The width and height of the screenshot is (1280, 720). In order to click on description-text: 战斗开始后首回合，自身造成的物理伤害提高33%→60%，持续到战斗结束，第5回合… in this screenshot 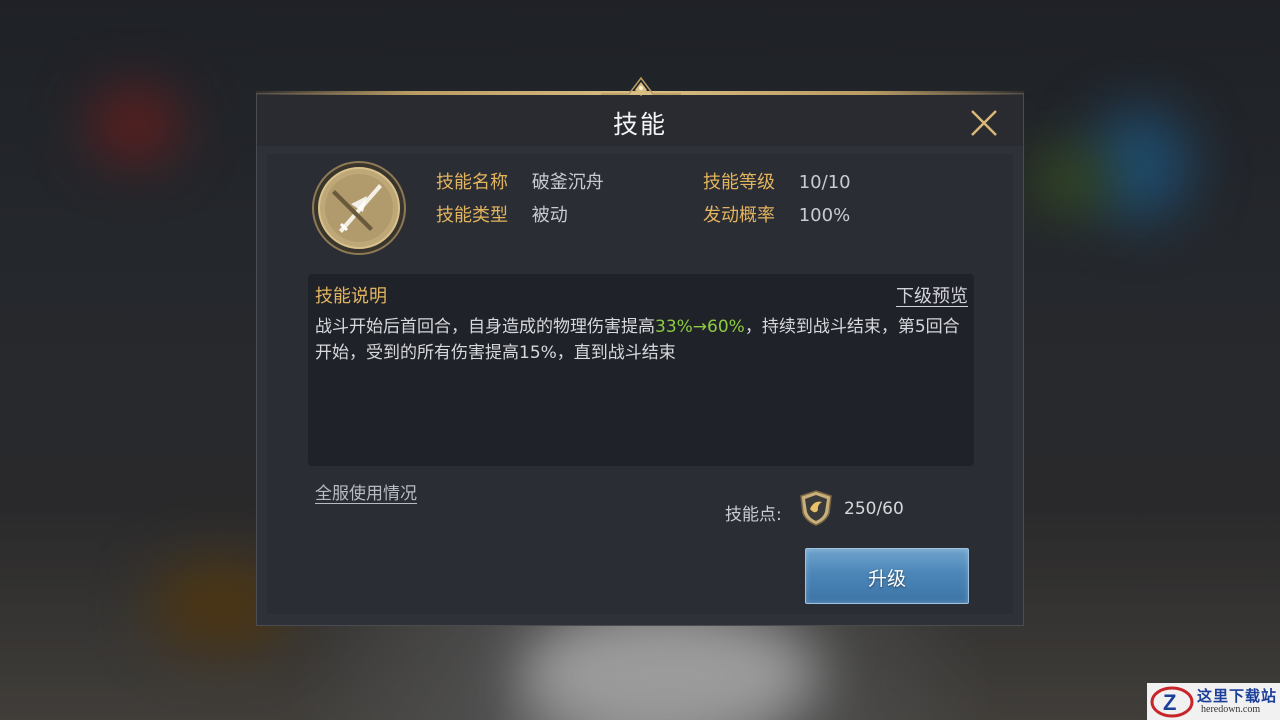, I will do `click(641, 340)`.